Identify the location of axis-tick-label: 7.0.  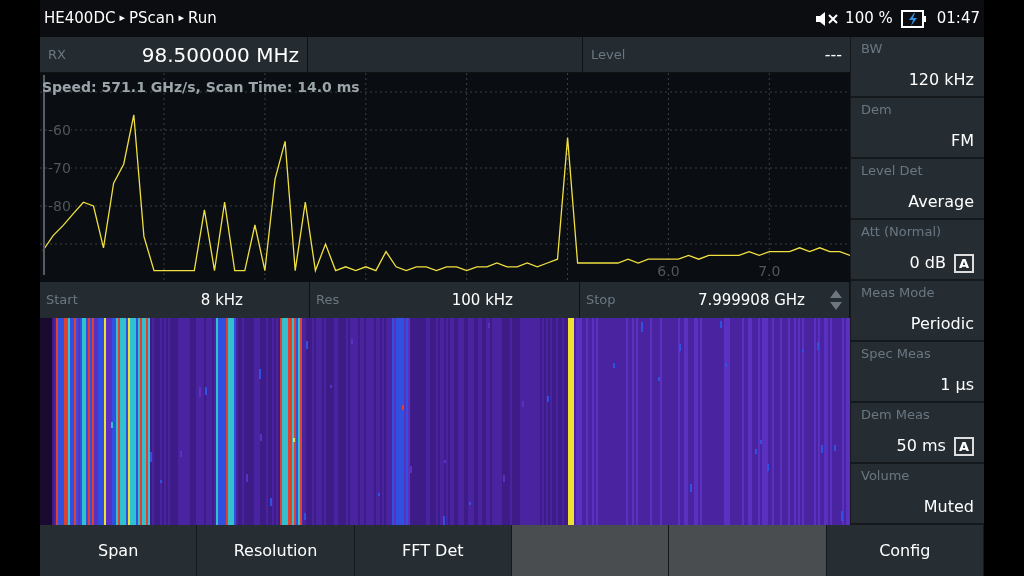
(769, 271).